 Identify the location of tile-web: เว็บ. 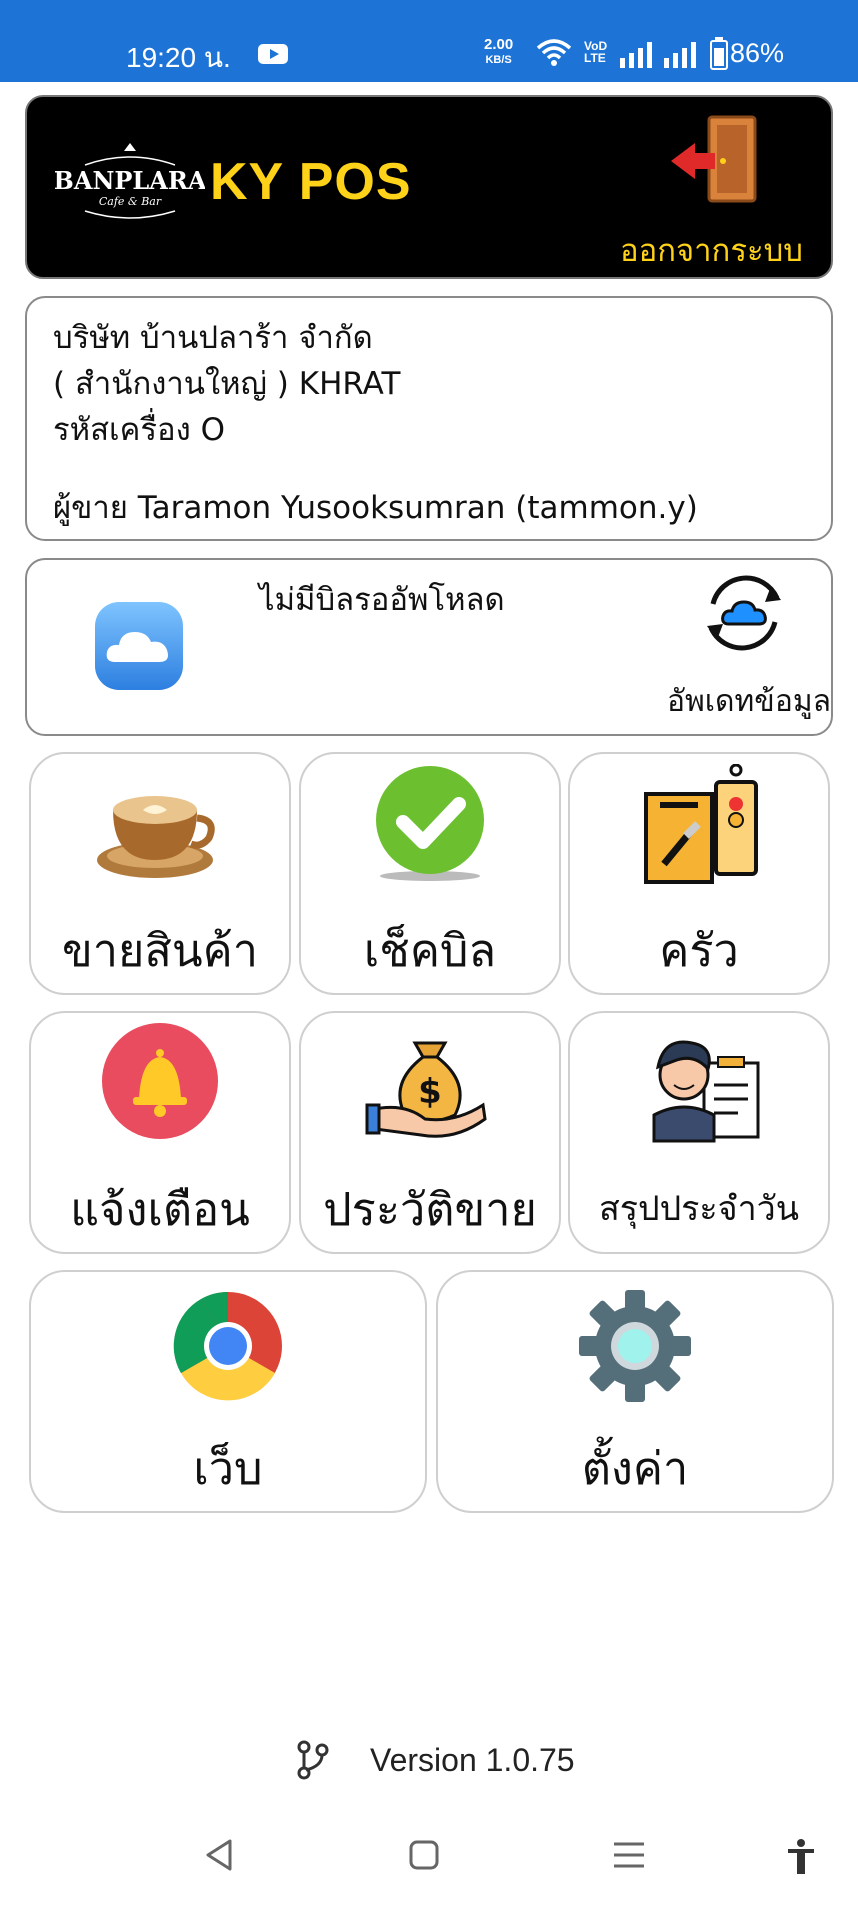
(228, 1391).